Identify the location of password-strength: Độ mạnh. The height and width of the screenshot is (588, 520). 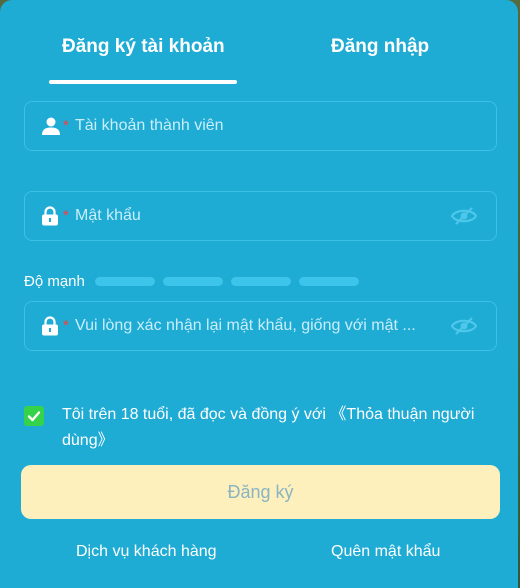
(195, 281).